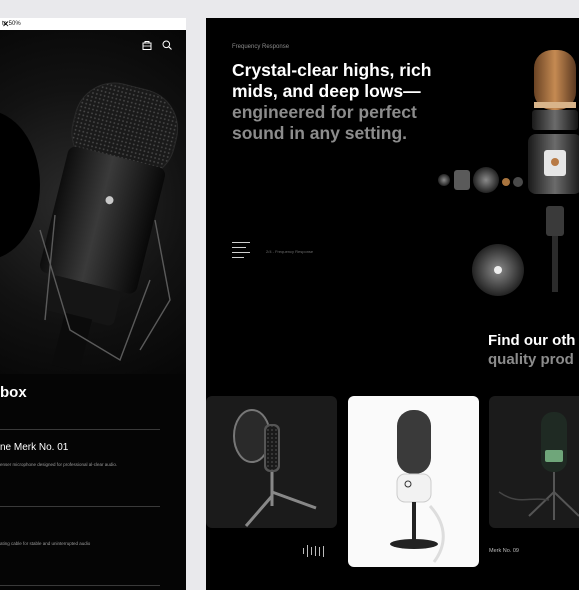 This screenshot has width=579, height=590. Describe the element at coordinates (290, 251) in the screenshot. I see `slide-indicator: 2/4 - Frequency Response` at that location.